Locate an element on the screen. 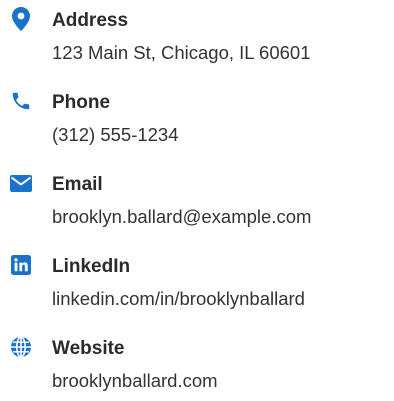 The width and height of the screenshot is (394, 401). phone-icon is located at coordinates (21, 101).